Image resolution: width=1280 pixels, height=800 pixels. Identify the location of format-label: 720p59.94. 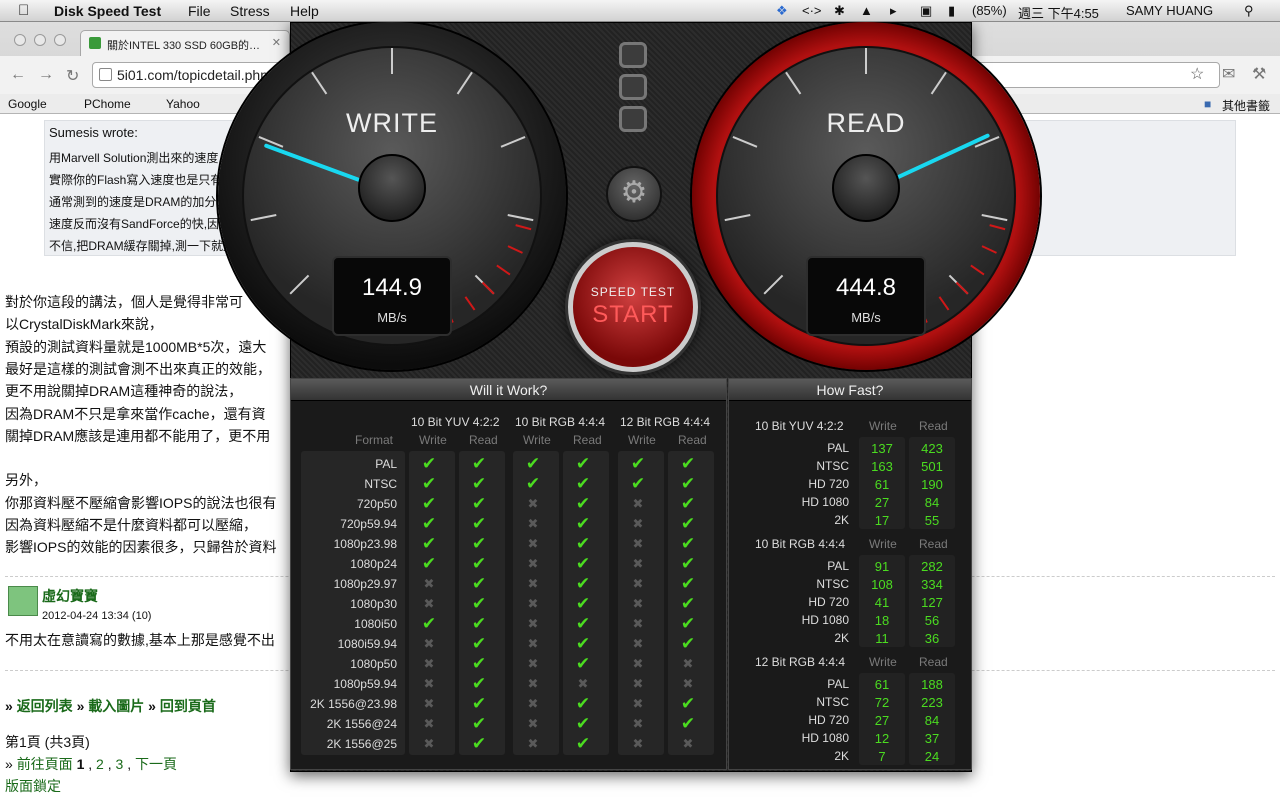
(368, 524).